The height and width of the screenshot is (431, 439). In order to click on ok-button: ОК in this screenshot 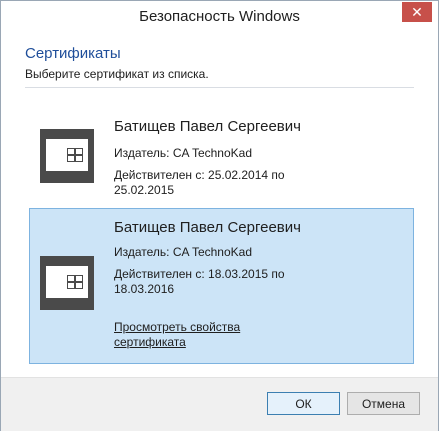, I will do `click(303, 403)`.